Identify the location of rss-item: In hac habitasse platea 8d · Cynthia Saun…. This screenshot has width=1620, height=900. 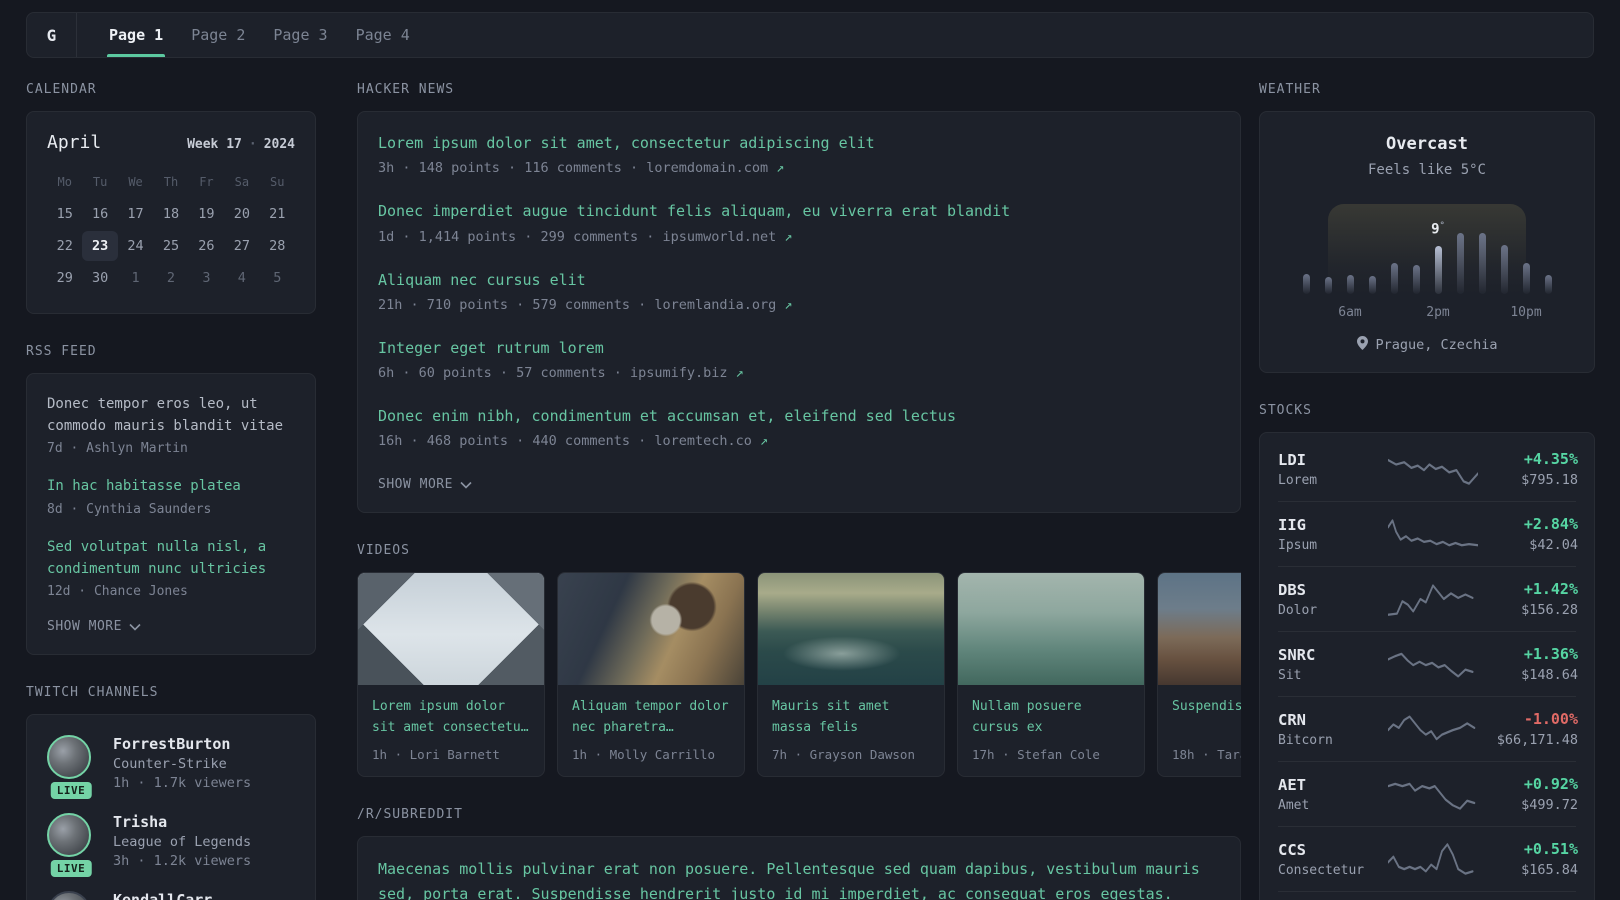
(171, 496).